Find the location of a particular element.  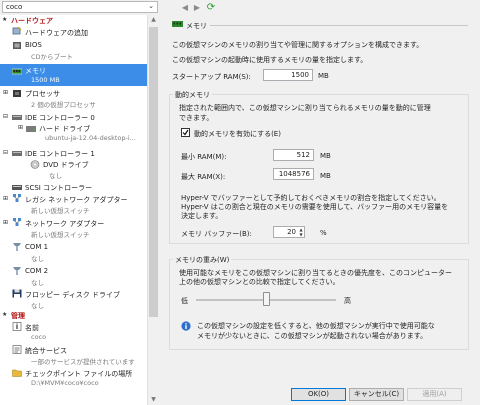

sidebar-item-bios: BIOS CDからブート is located at coordinates (73, 50).